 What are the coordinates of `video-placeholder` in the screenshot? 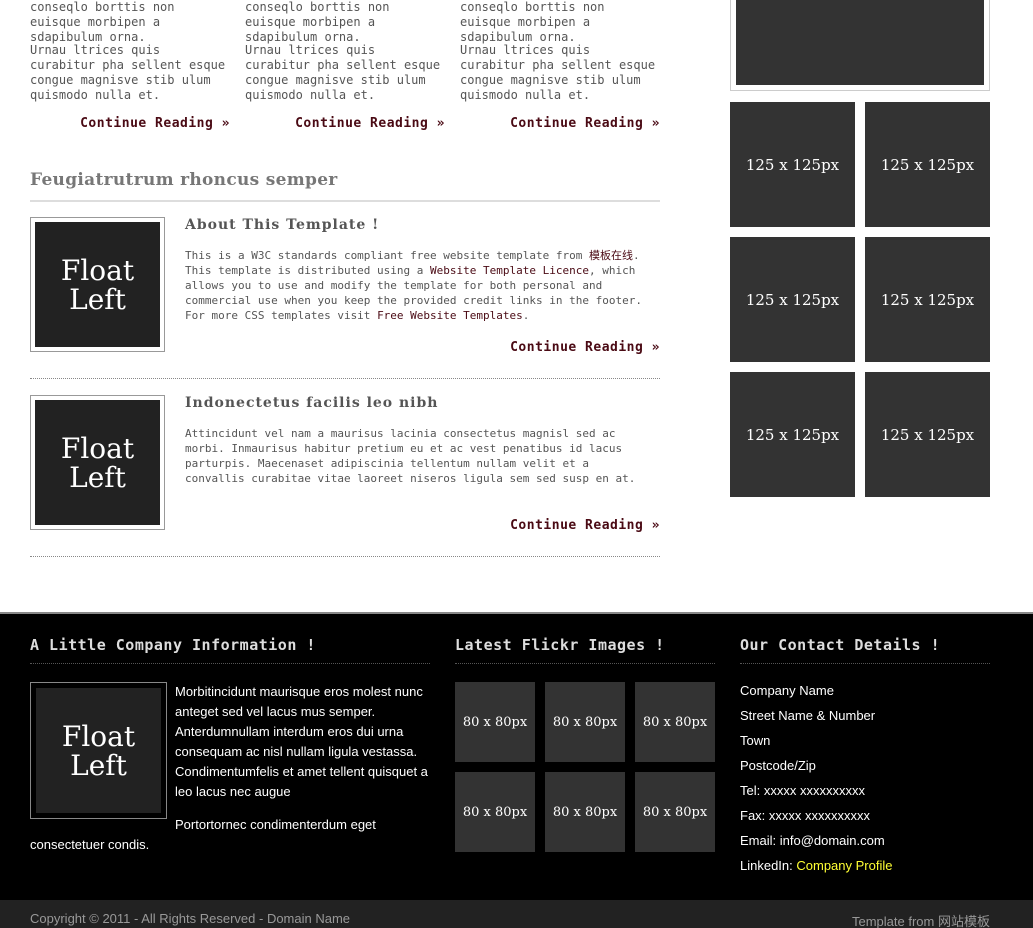 It's located at (860, 45).